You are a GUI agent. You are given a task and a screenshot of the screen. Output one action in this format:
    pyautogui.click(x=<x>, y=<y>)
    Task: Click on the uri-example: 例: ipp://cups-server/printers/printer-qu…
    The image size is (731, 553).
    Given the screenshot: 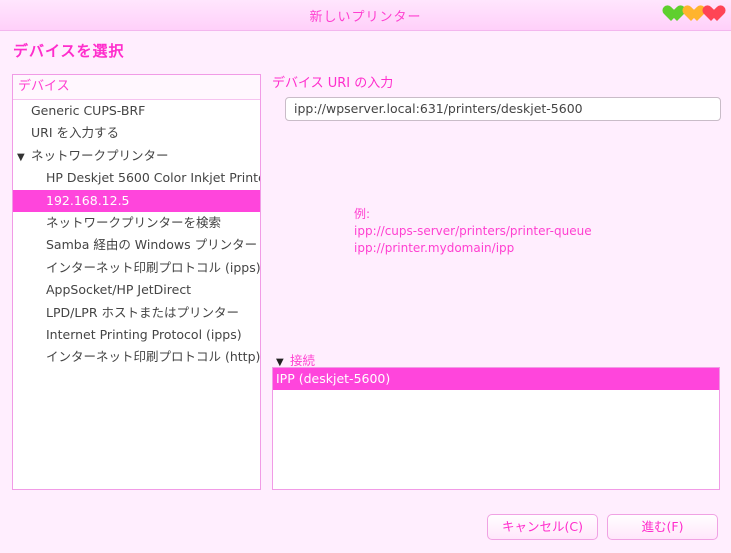 What is the action you would take?
    pyautogui.click(x=473, y=231)
    